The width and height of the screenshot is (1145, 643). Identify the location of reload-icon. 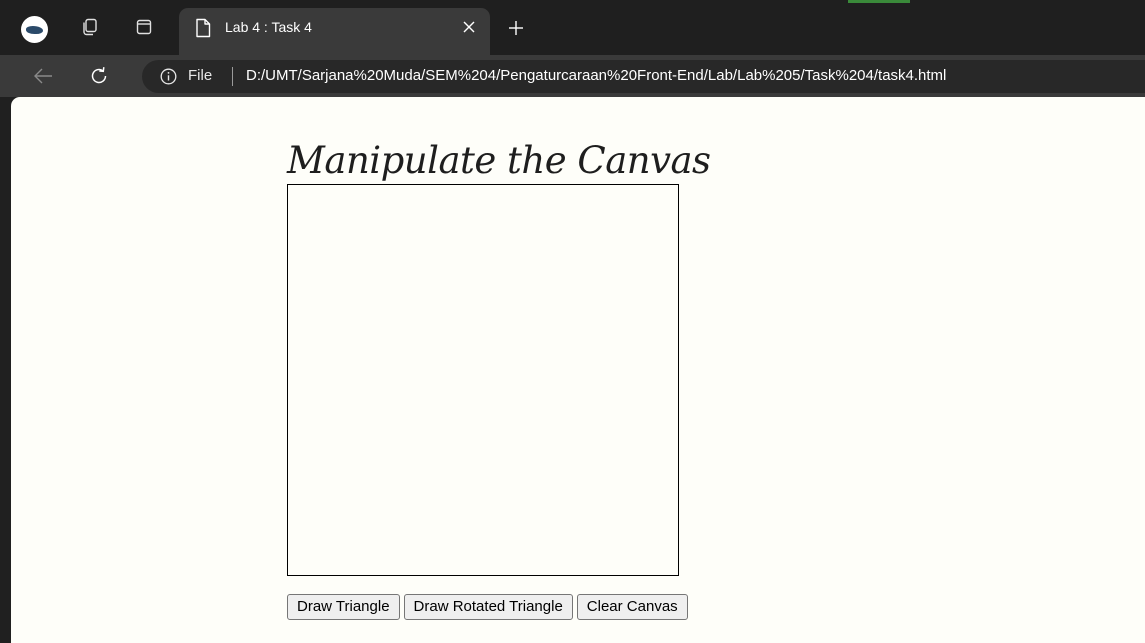
(99, 76).